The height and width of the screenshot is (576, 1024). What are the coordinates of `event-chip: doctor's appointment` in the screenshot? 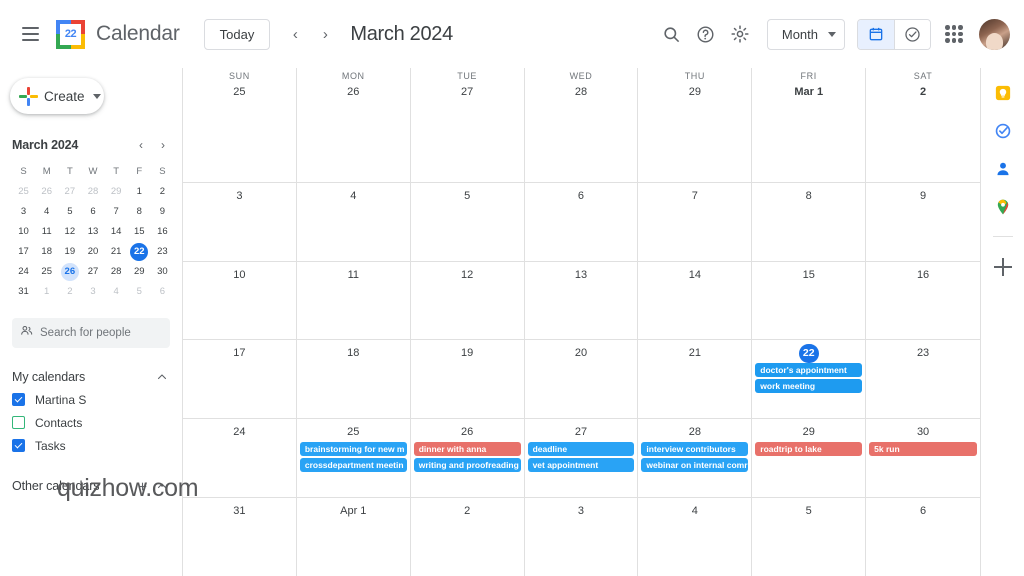 It's located at (809, 370).